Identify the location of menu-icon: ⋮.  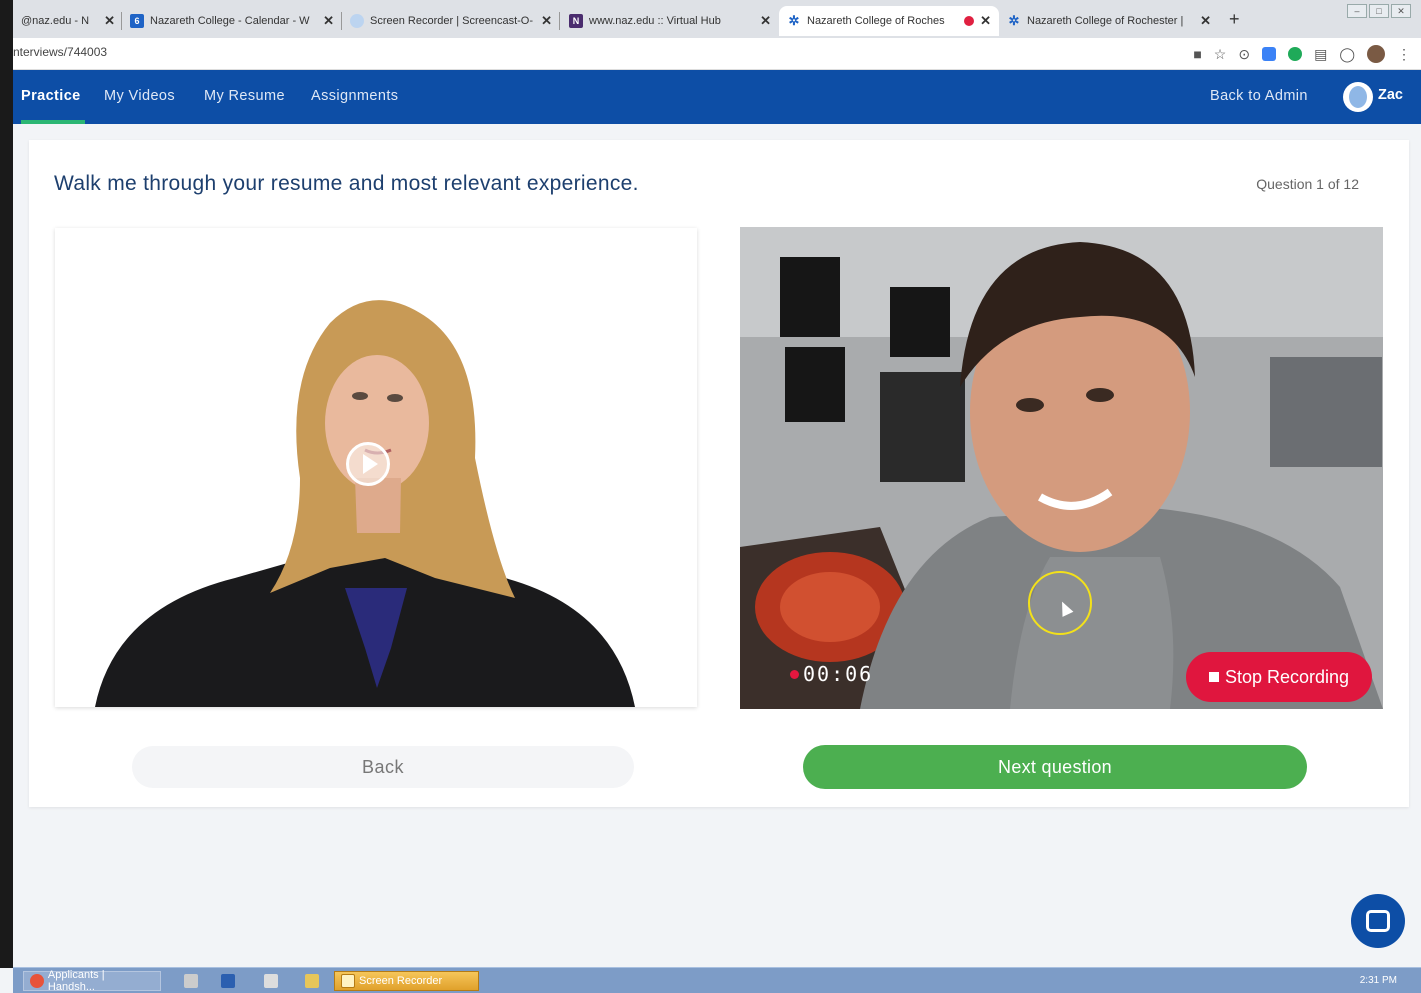
(1404, 54).